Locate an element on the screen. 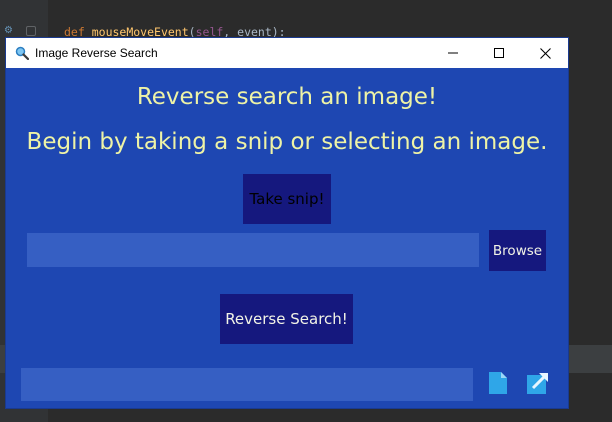  document-icon is located at coordinates (498, 383).